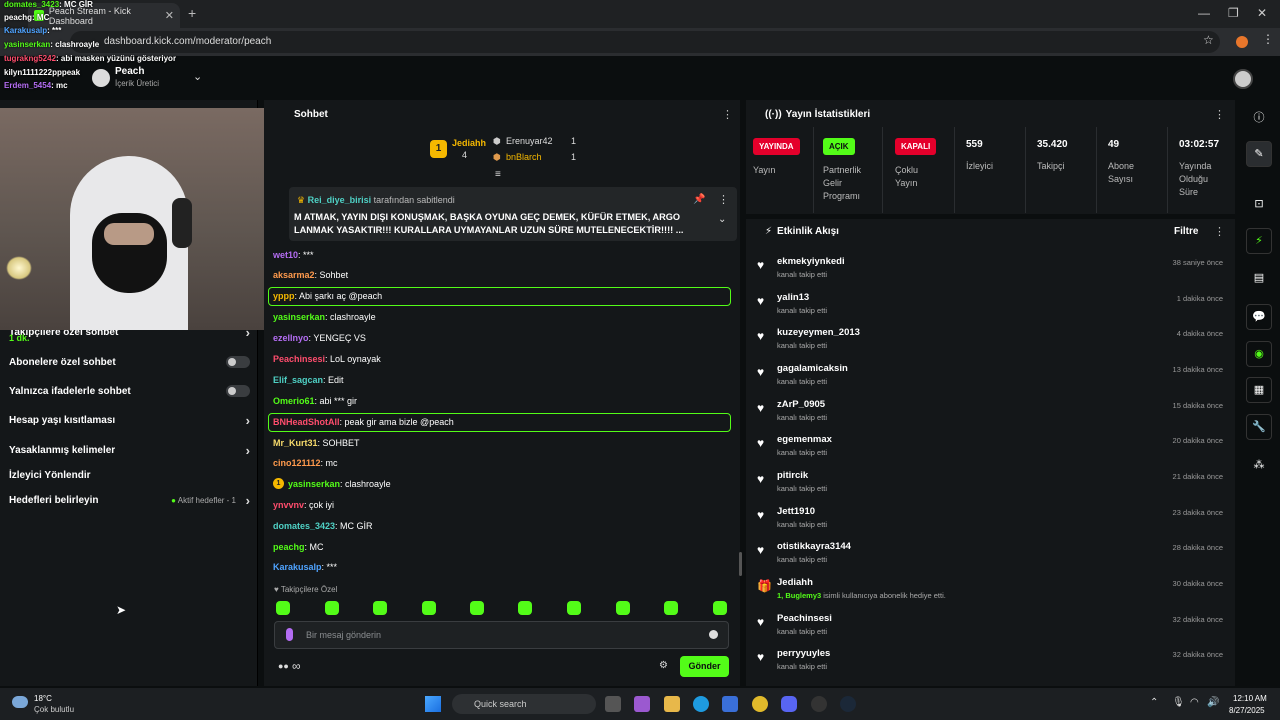  What do you see at coordinates (131, 420) in the screenshot?
I see `account-age-setting: Hesap yaşı kısıtlaması ›` at bounding box center [131, 420].